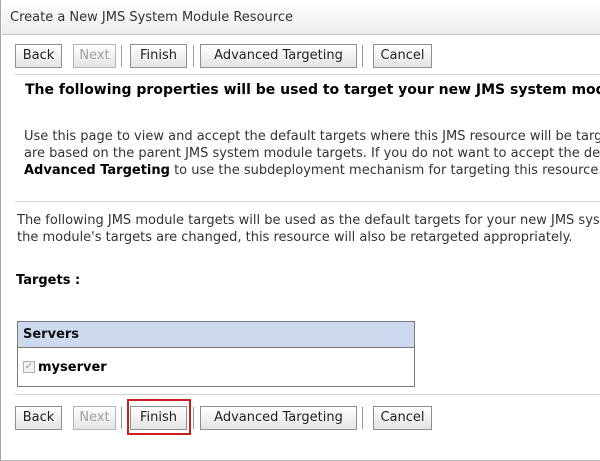 This screenshot has width=600, height=461. I want to click on title-bar: Create a New JMS System Module Resource, so click(301, 17).